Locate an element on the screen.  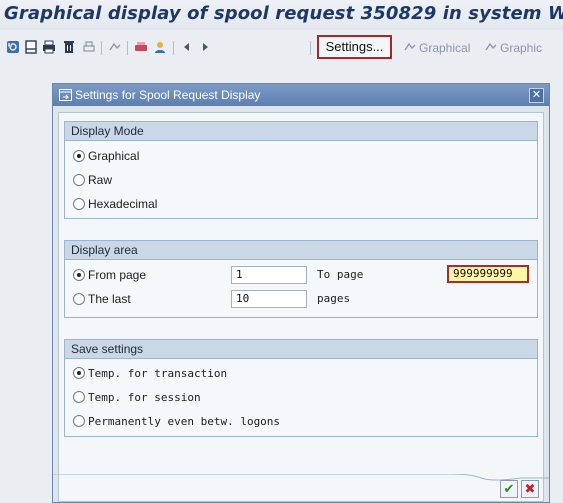
from-page-field: 1 is located at coordinates (269, 275).